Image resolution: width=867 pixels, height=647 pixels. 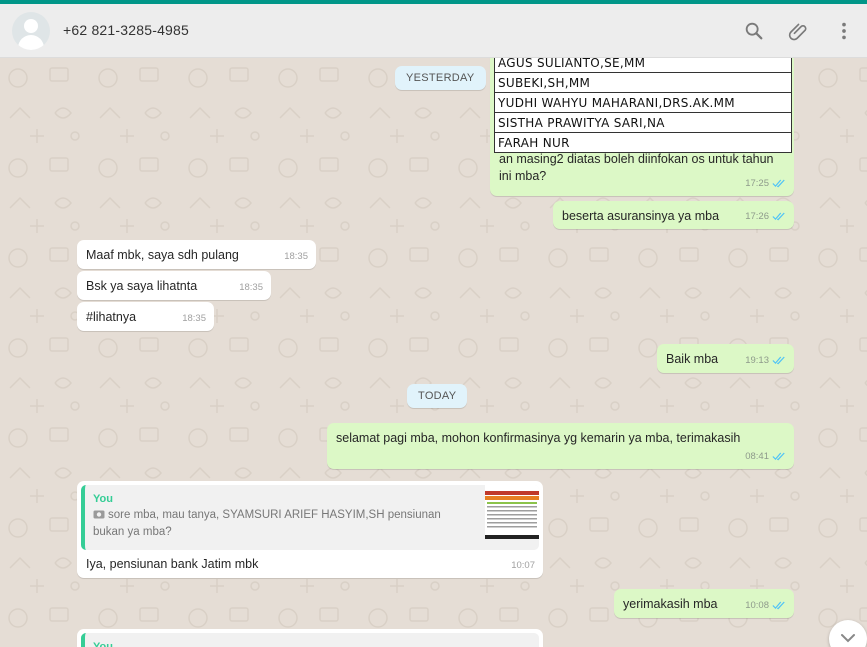 What do you see at coordinates (31, 42) in the screenshot?
I see `avatar-placeholder-body` at bounding box center [31, 42].